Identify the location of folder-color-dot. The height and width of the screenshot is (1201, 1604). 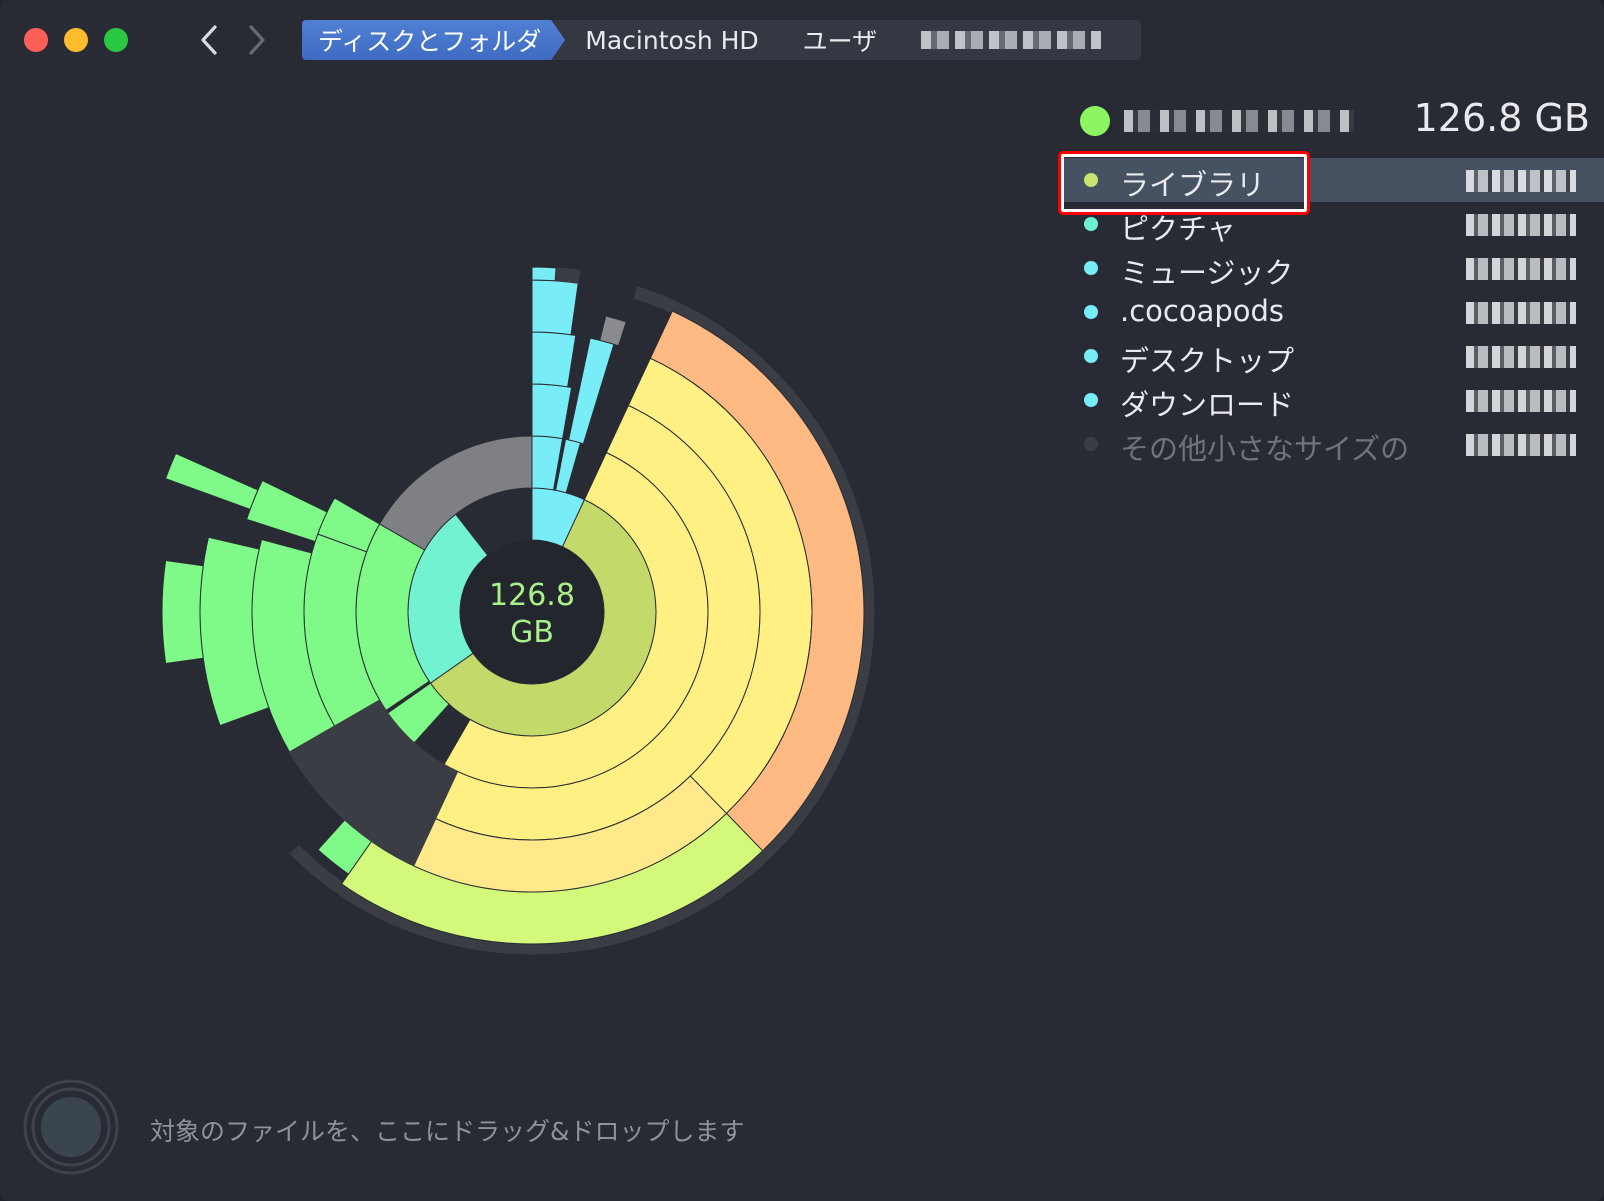
(1095, 121).